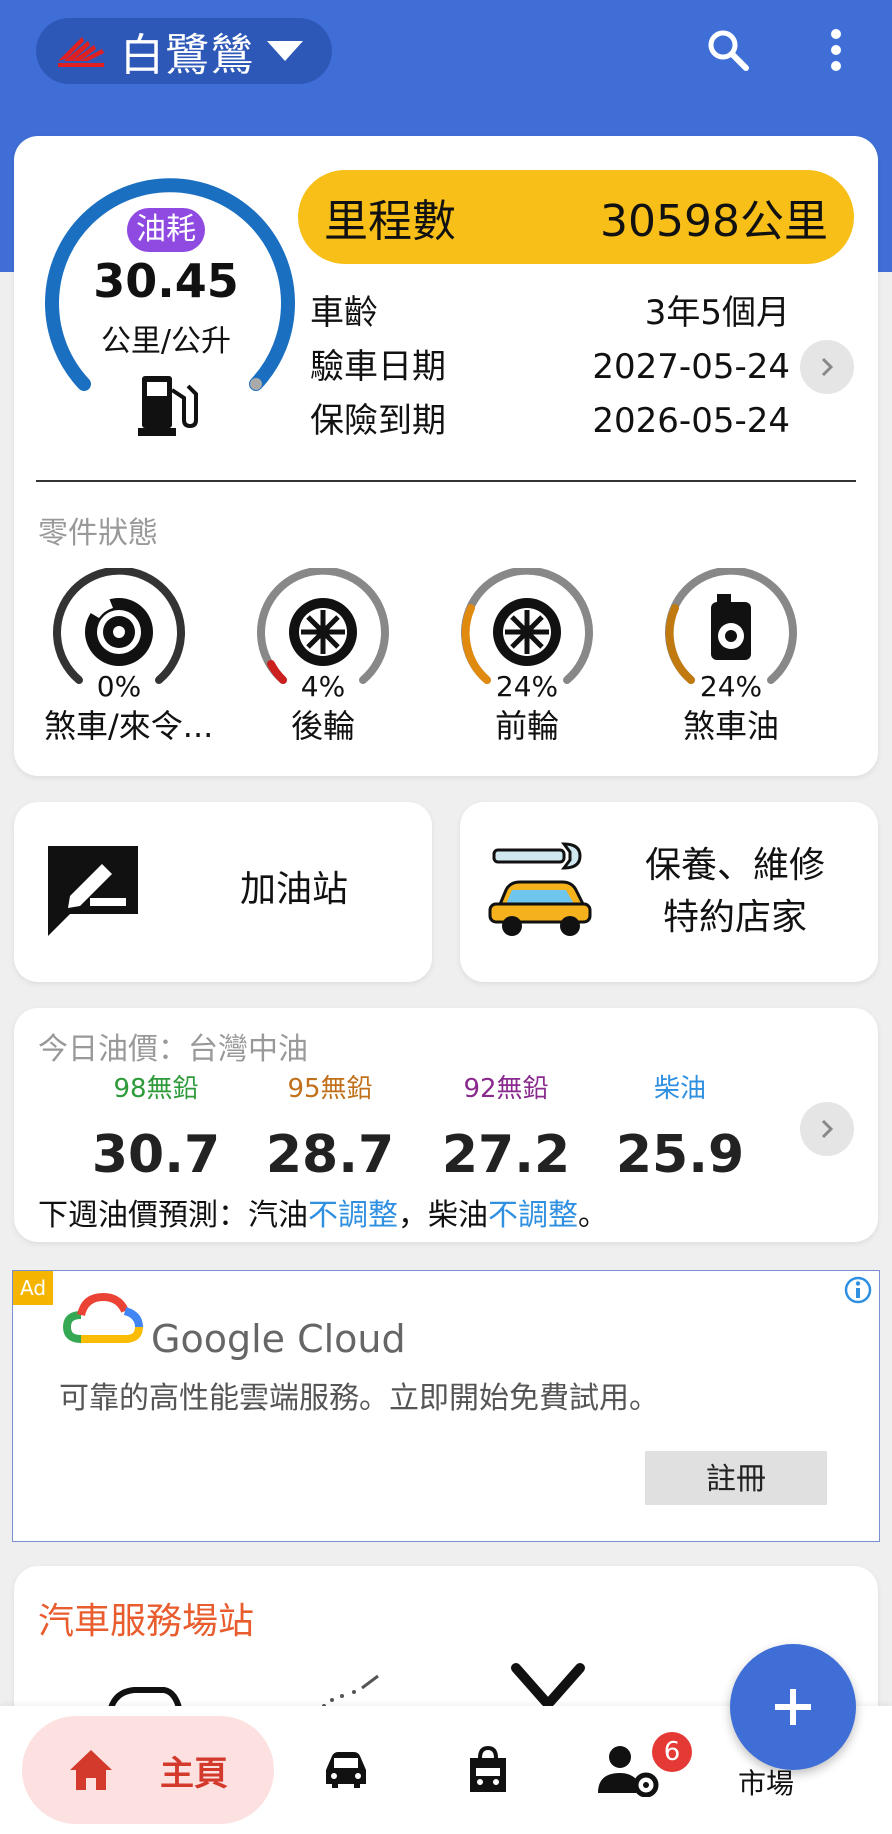  Describe the element at coordinates (168, 406) in the screenshot. I see `fuel-pump-icon` at that location.